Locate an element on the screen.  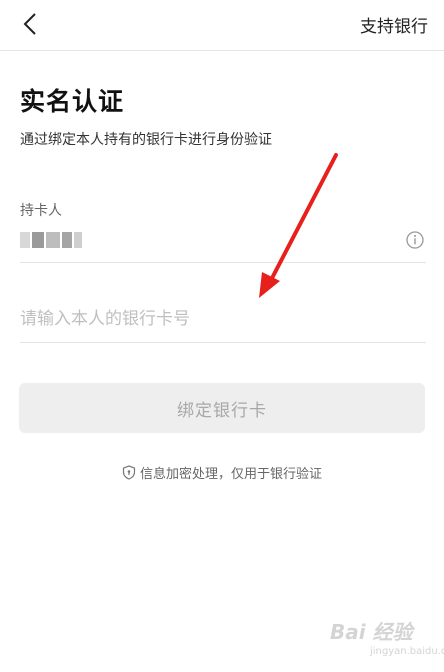
cardholder-name-masked is located at coordinates (51, 240).